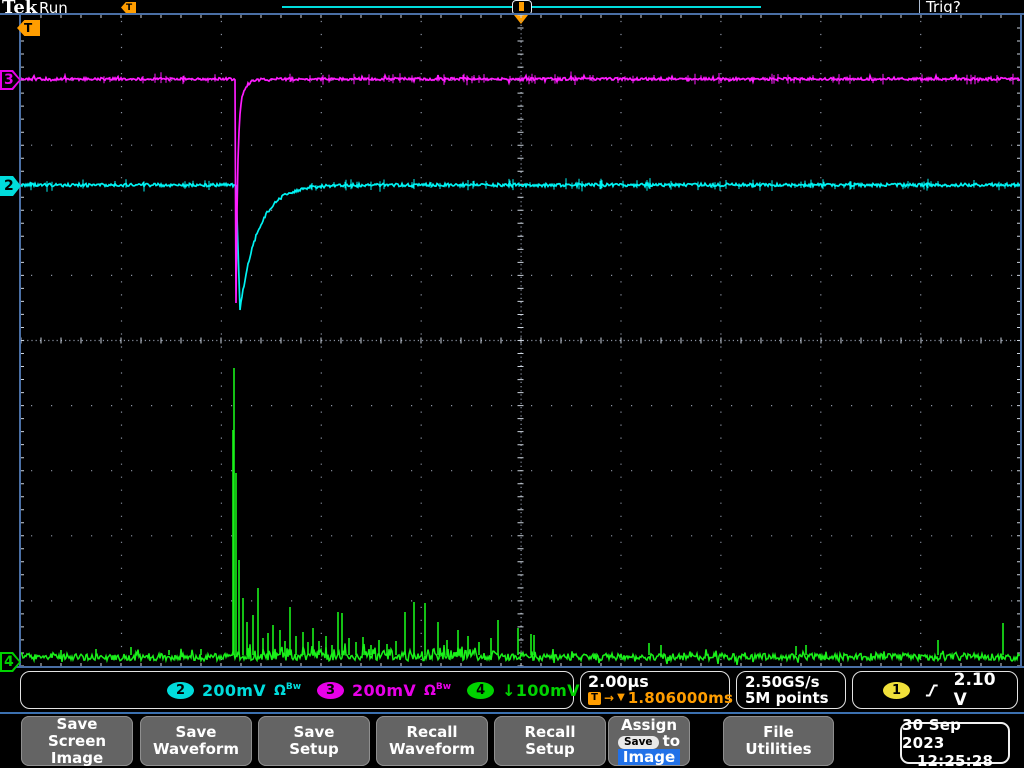  I want to click on timebase-scale: 2.00μs, so click(618, 681).